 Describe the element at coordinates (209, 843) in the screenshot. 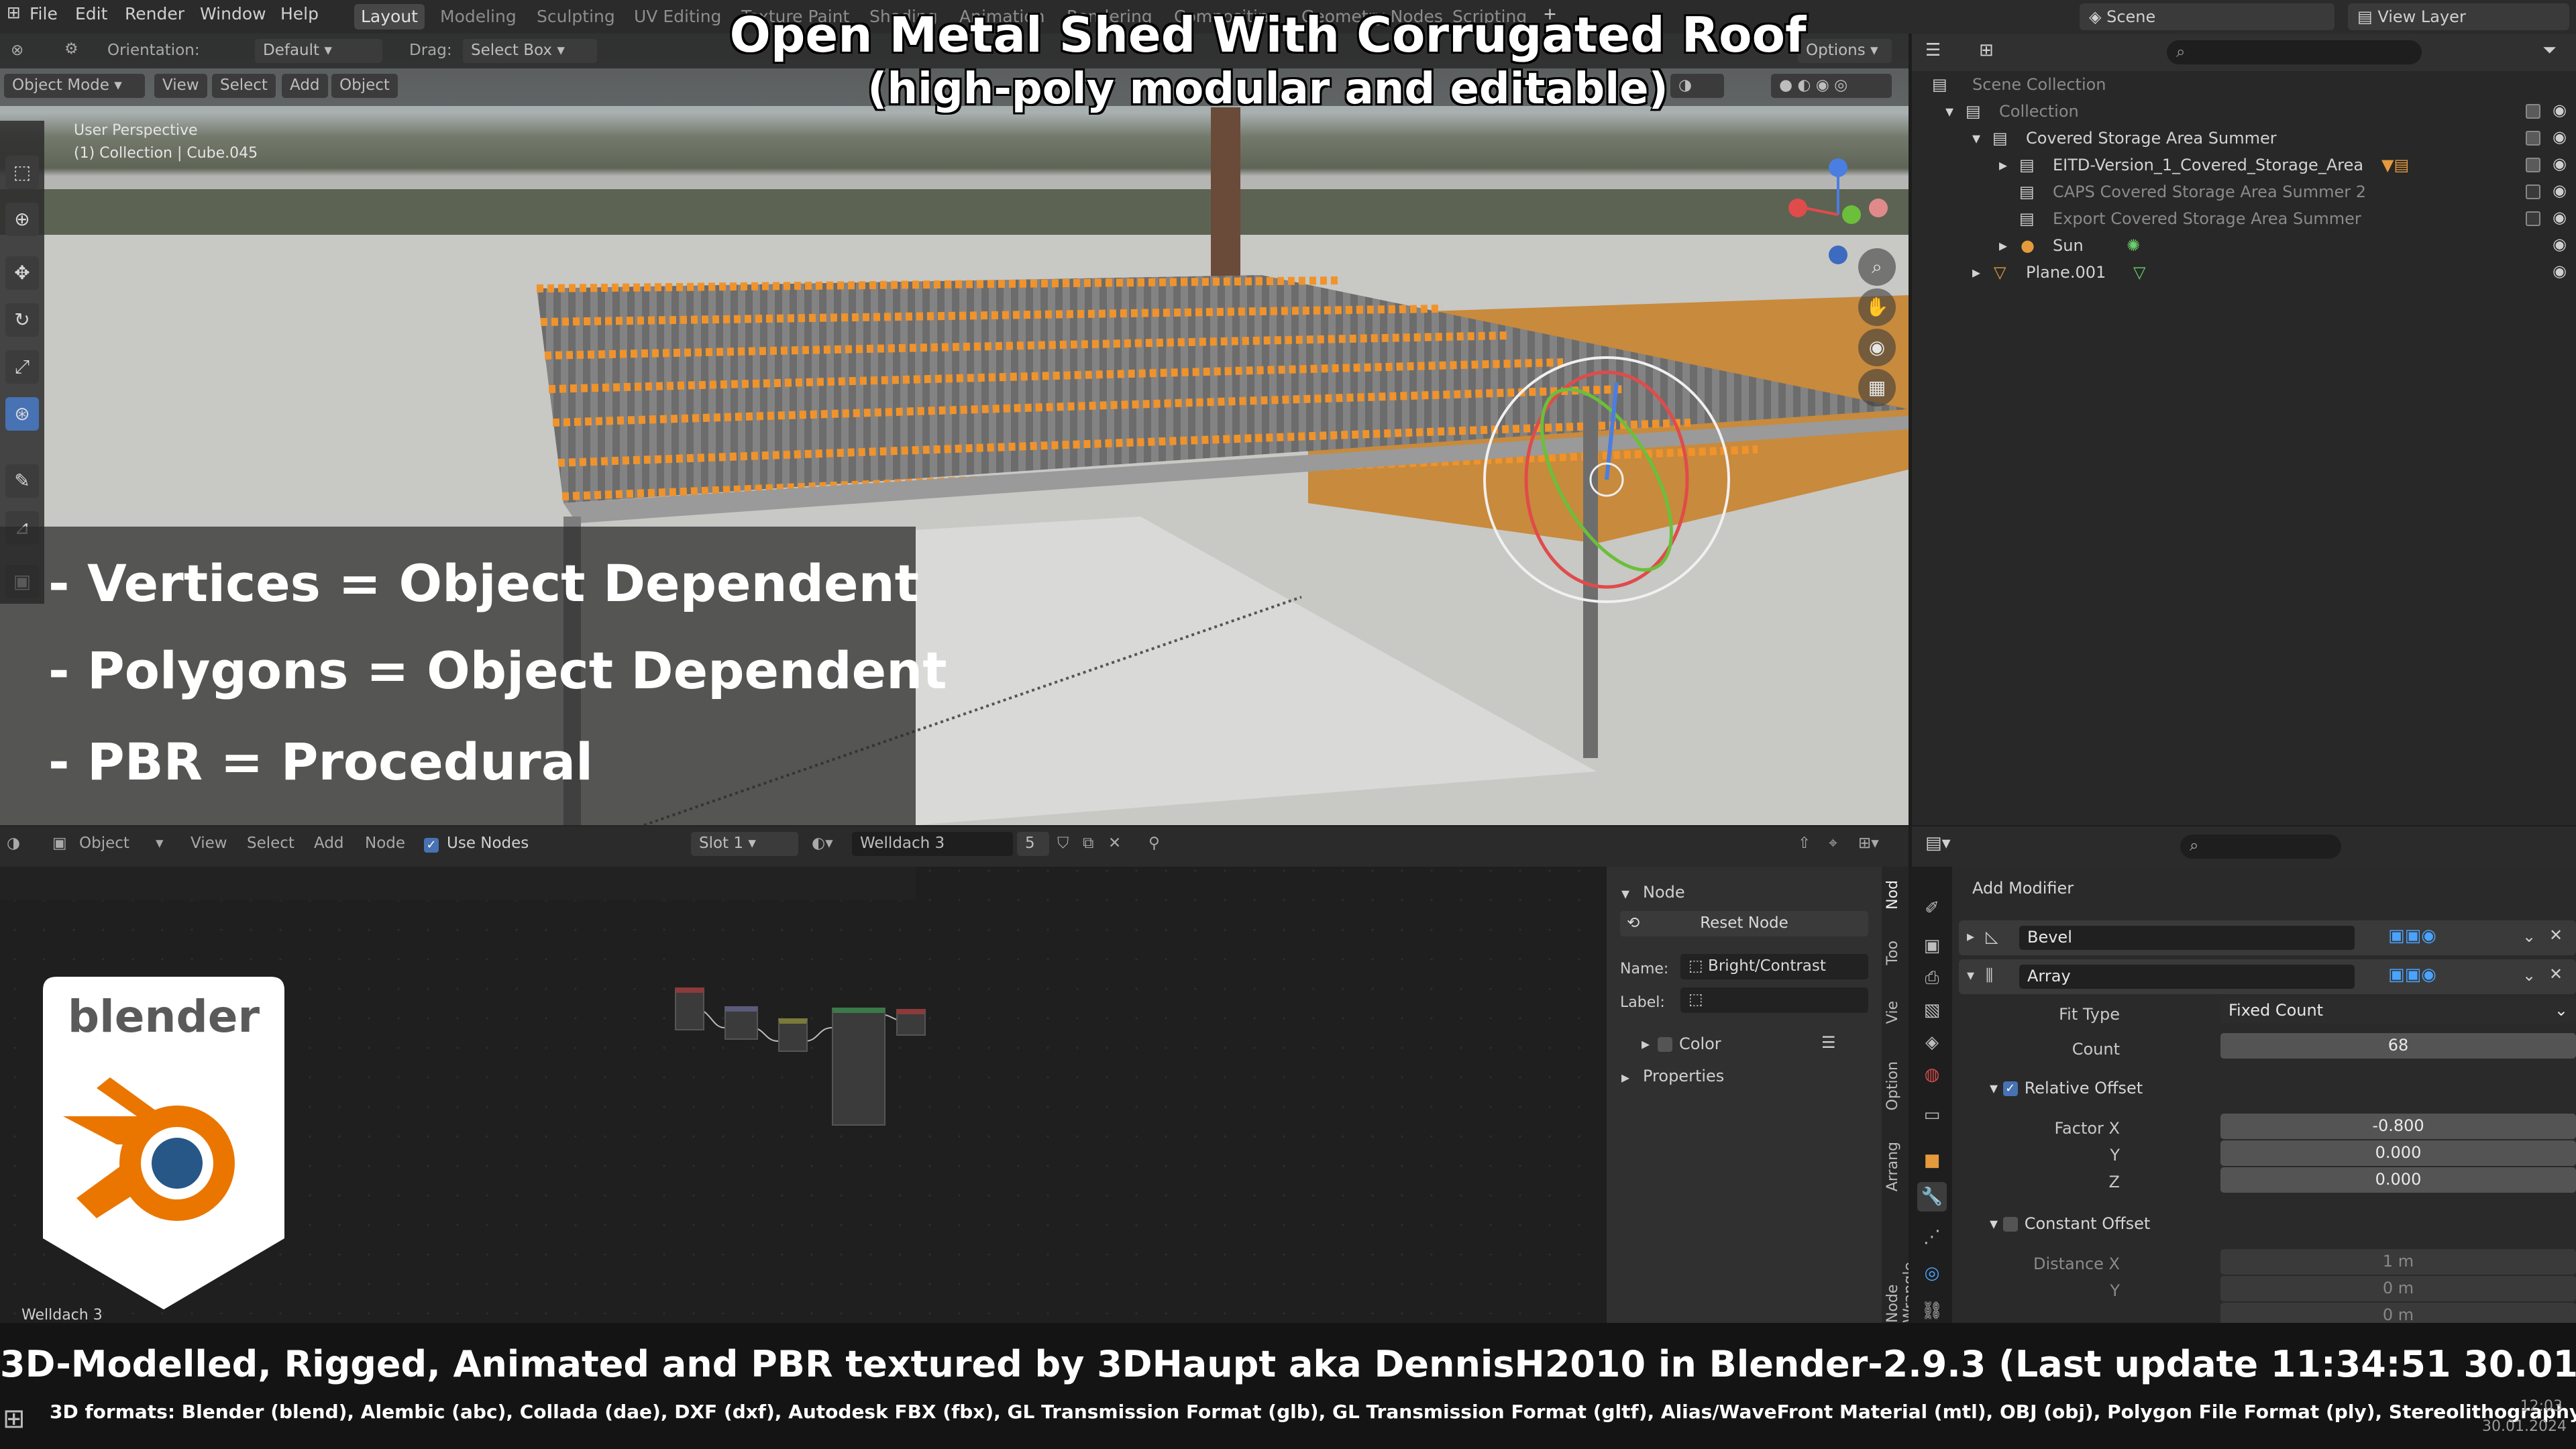

I see `menu-view: View` at that location.